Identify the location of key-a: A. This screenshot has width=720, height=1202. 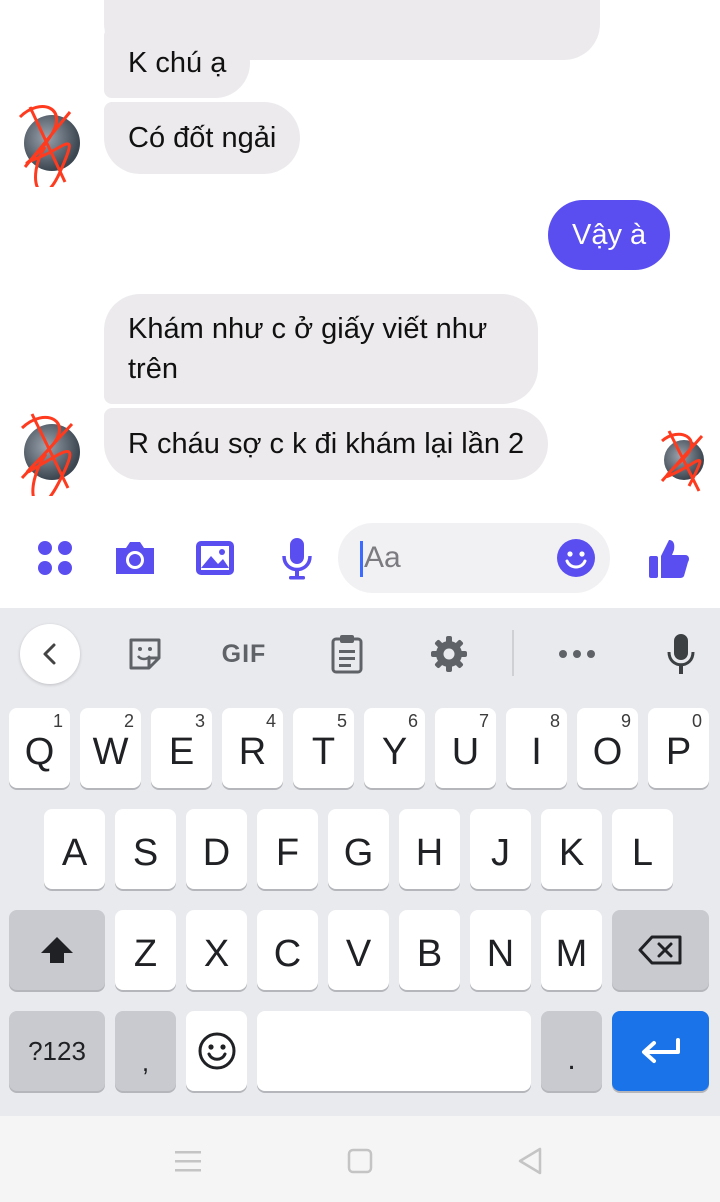
(74, 849).